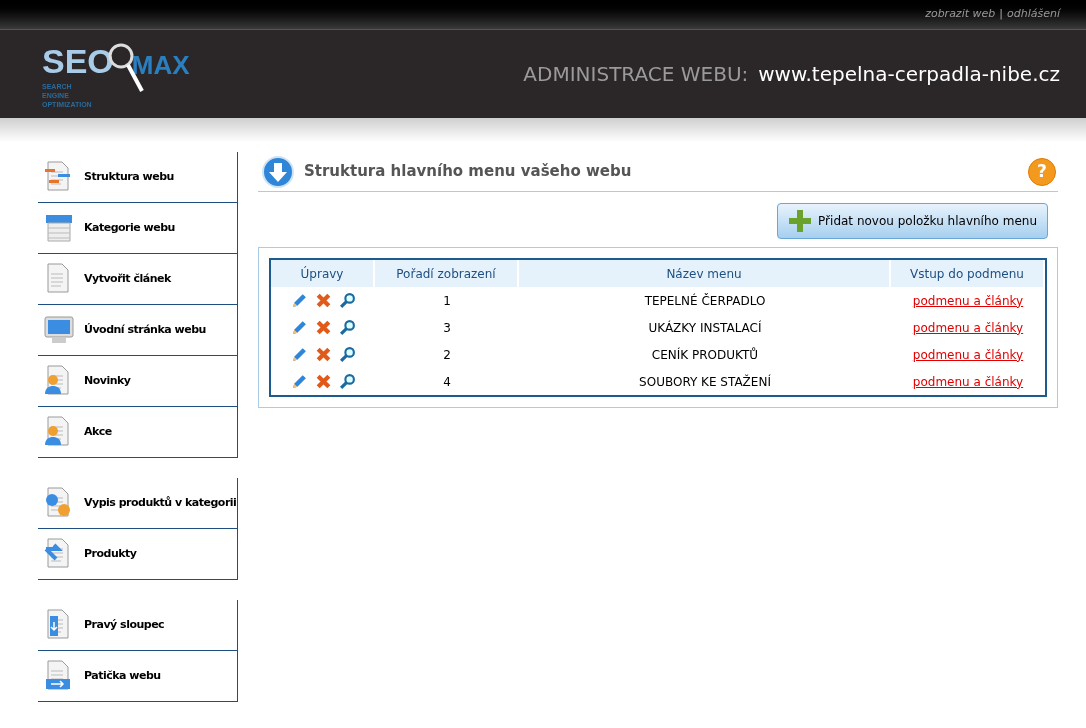 The height and width of the screenshot is (728, 1086). Describe the element at coordinates (323, 273) in the screenshot. I see `column-header: Úpravy` at that location.